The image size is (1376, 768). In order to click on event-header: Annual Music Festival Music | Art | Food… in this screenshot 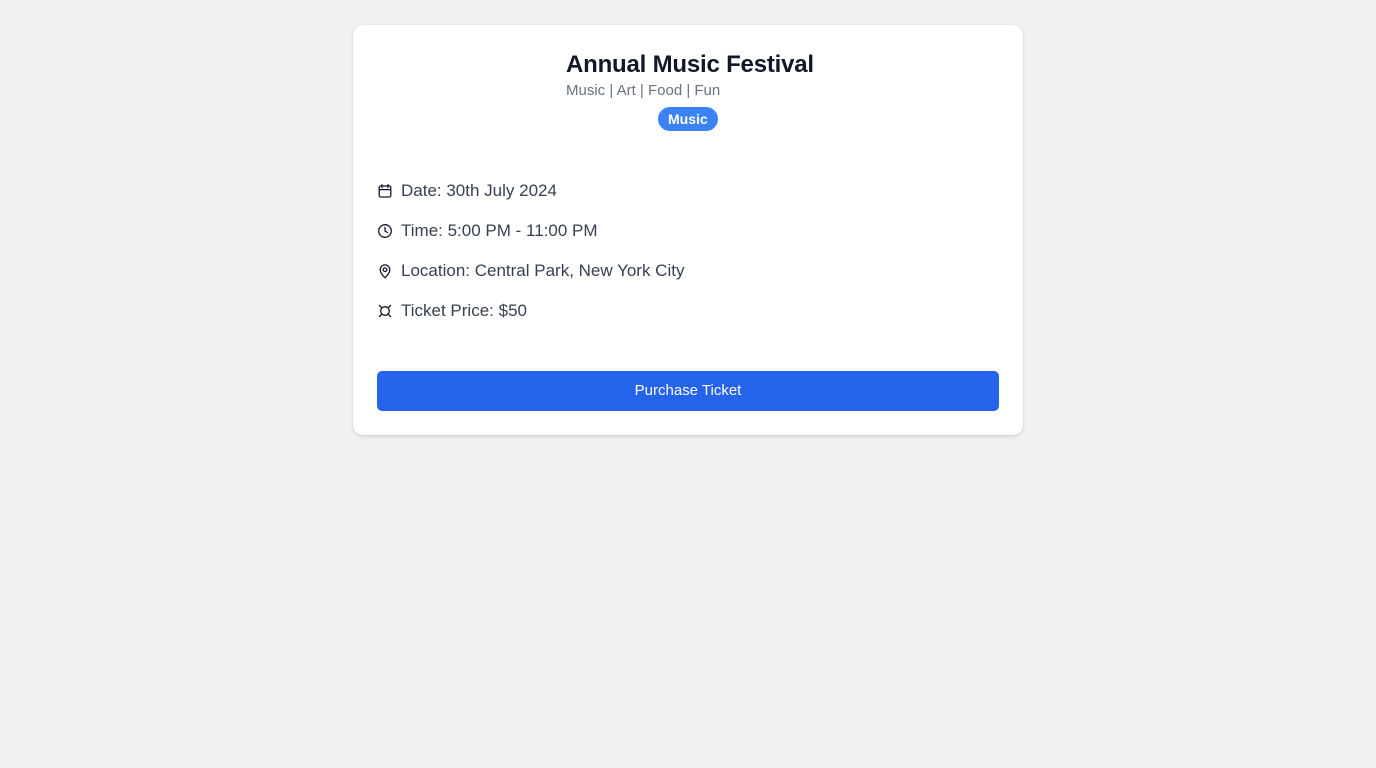, I will do `click(691, 76)`.